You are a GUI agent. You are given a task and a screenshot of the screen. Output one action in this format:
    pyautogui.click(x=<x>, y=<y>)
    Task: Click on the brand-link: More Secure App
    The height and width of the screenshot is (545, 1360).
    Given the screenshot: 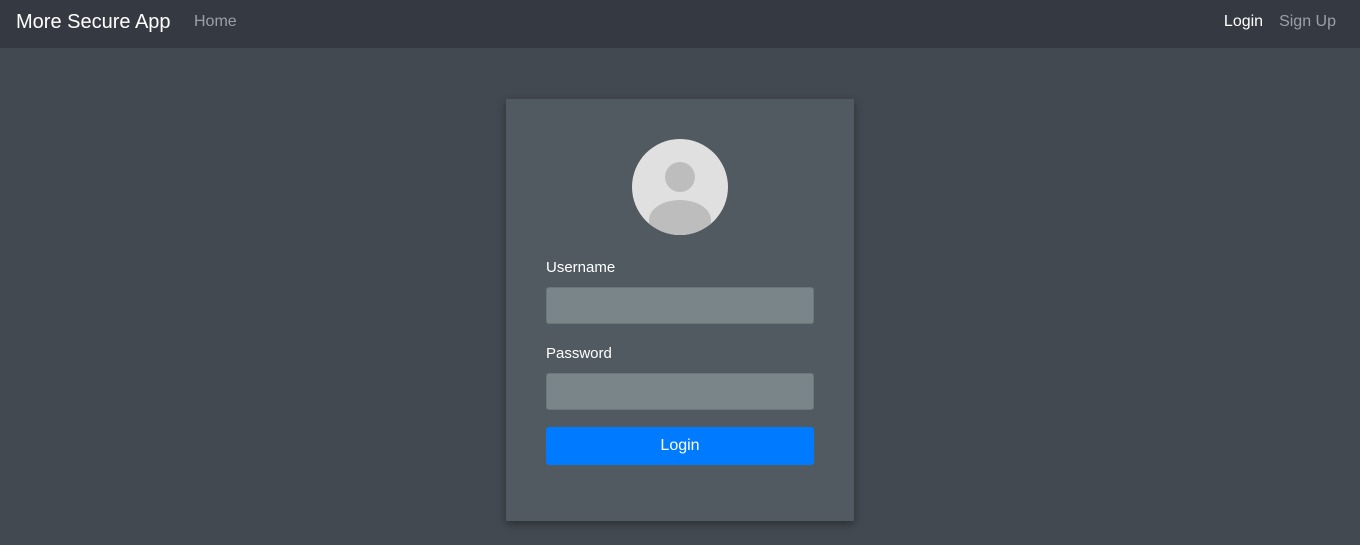 What is the action you would take?
    pyautogui.click(x=93, y=22)
    